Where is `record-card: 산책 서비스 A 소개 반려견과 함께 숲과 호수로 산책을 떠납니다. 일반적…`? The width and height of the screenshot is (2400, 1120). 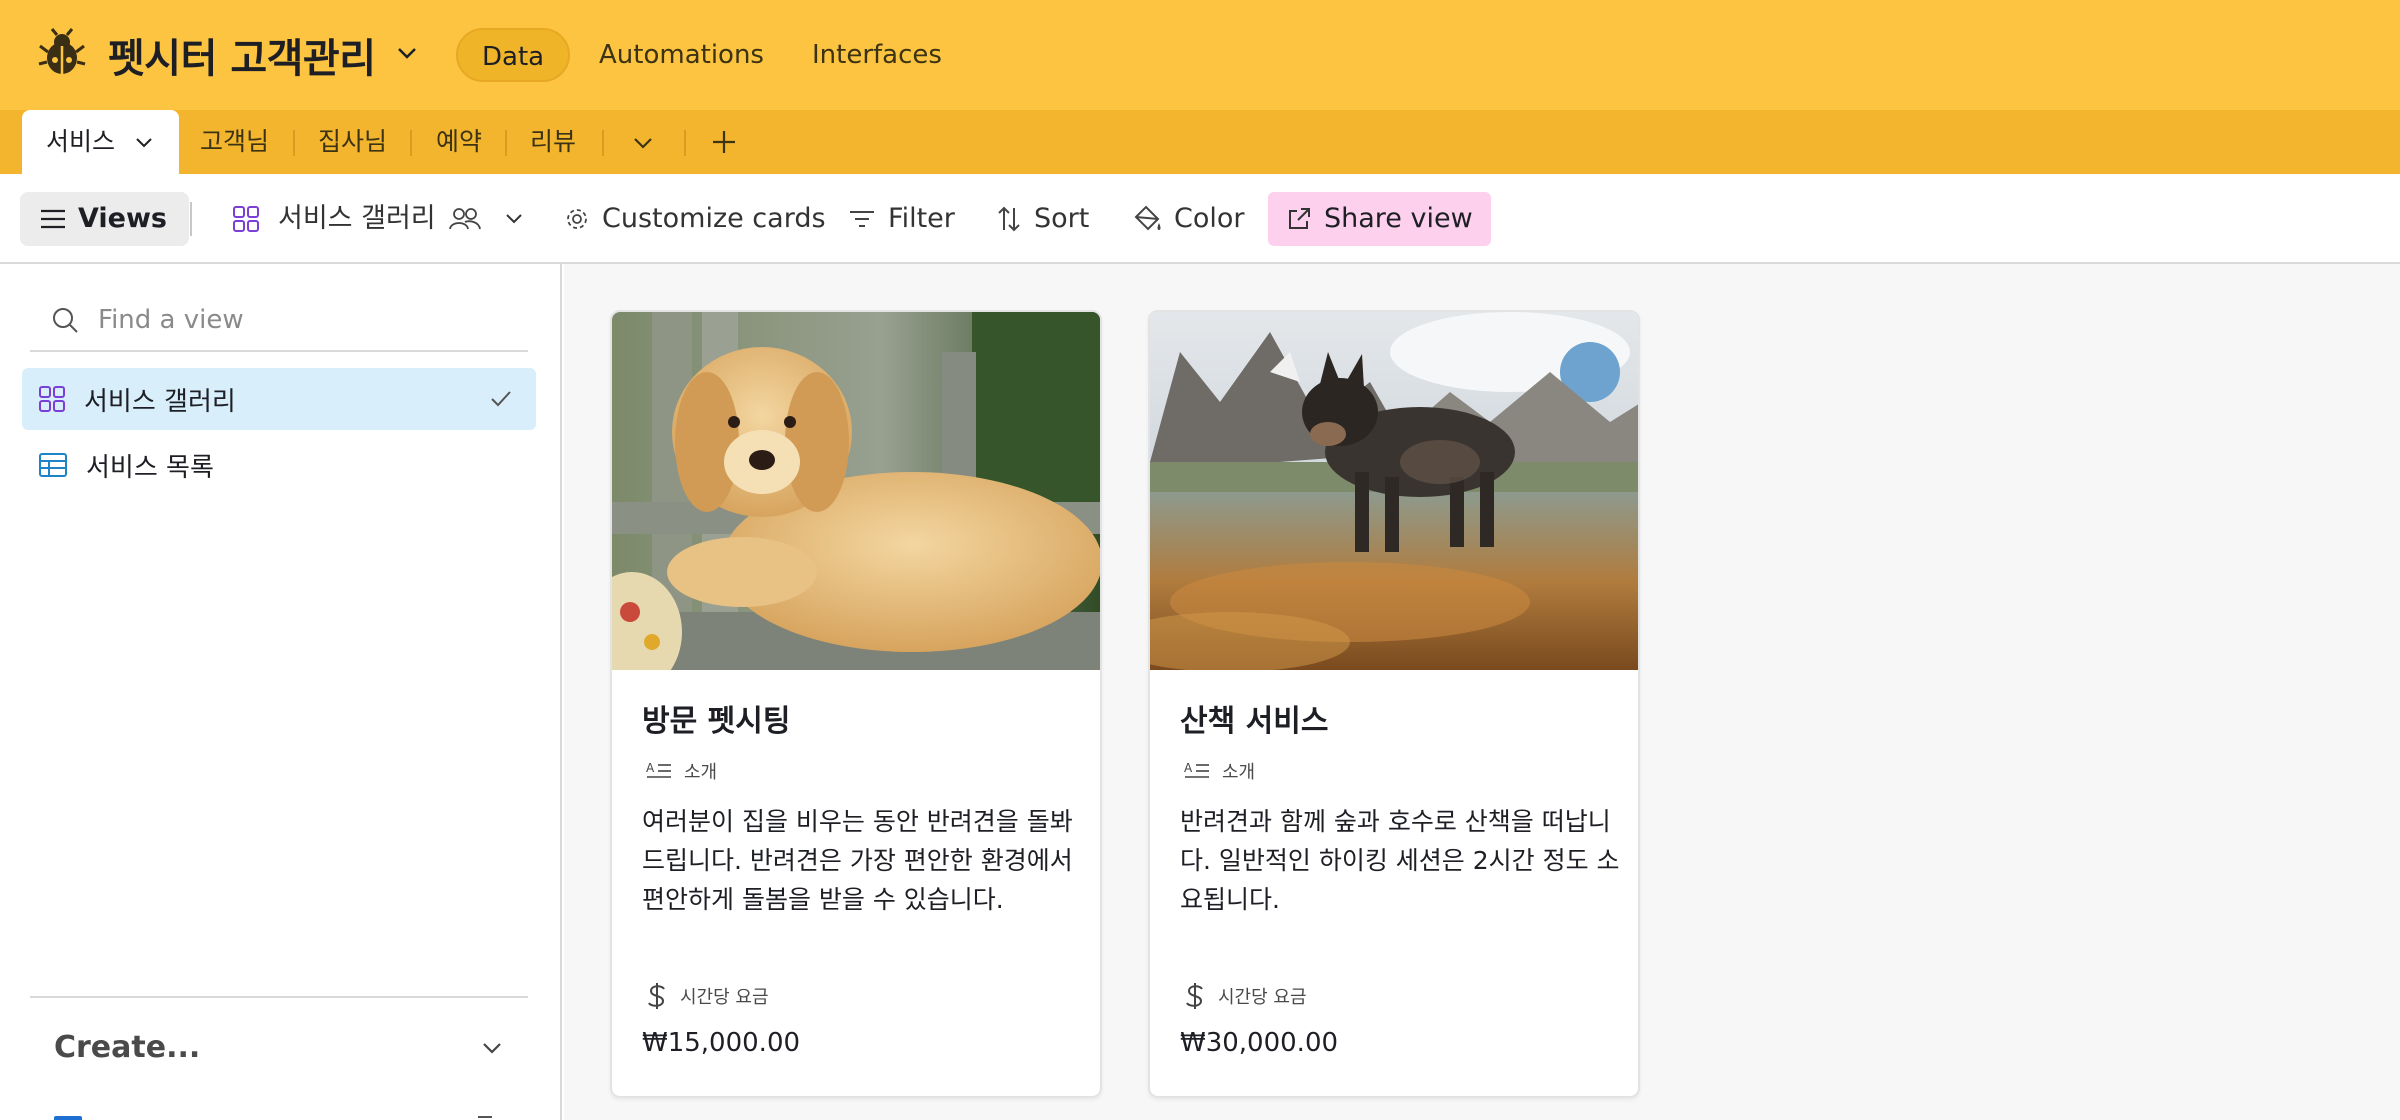
record-card: 산책 서비스 A 소개 반려견과 함께 숲과 호수로 산책을 떠납니다. 일반적… is located at coordinates (1394, 704).